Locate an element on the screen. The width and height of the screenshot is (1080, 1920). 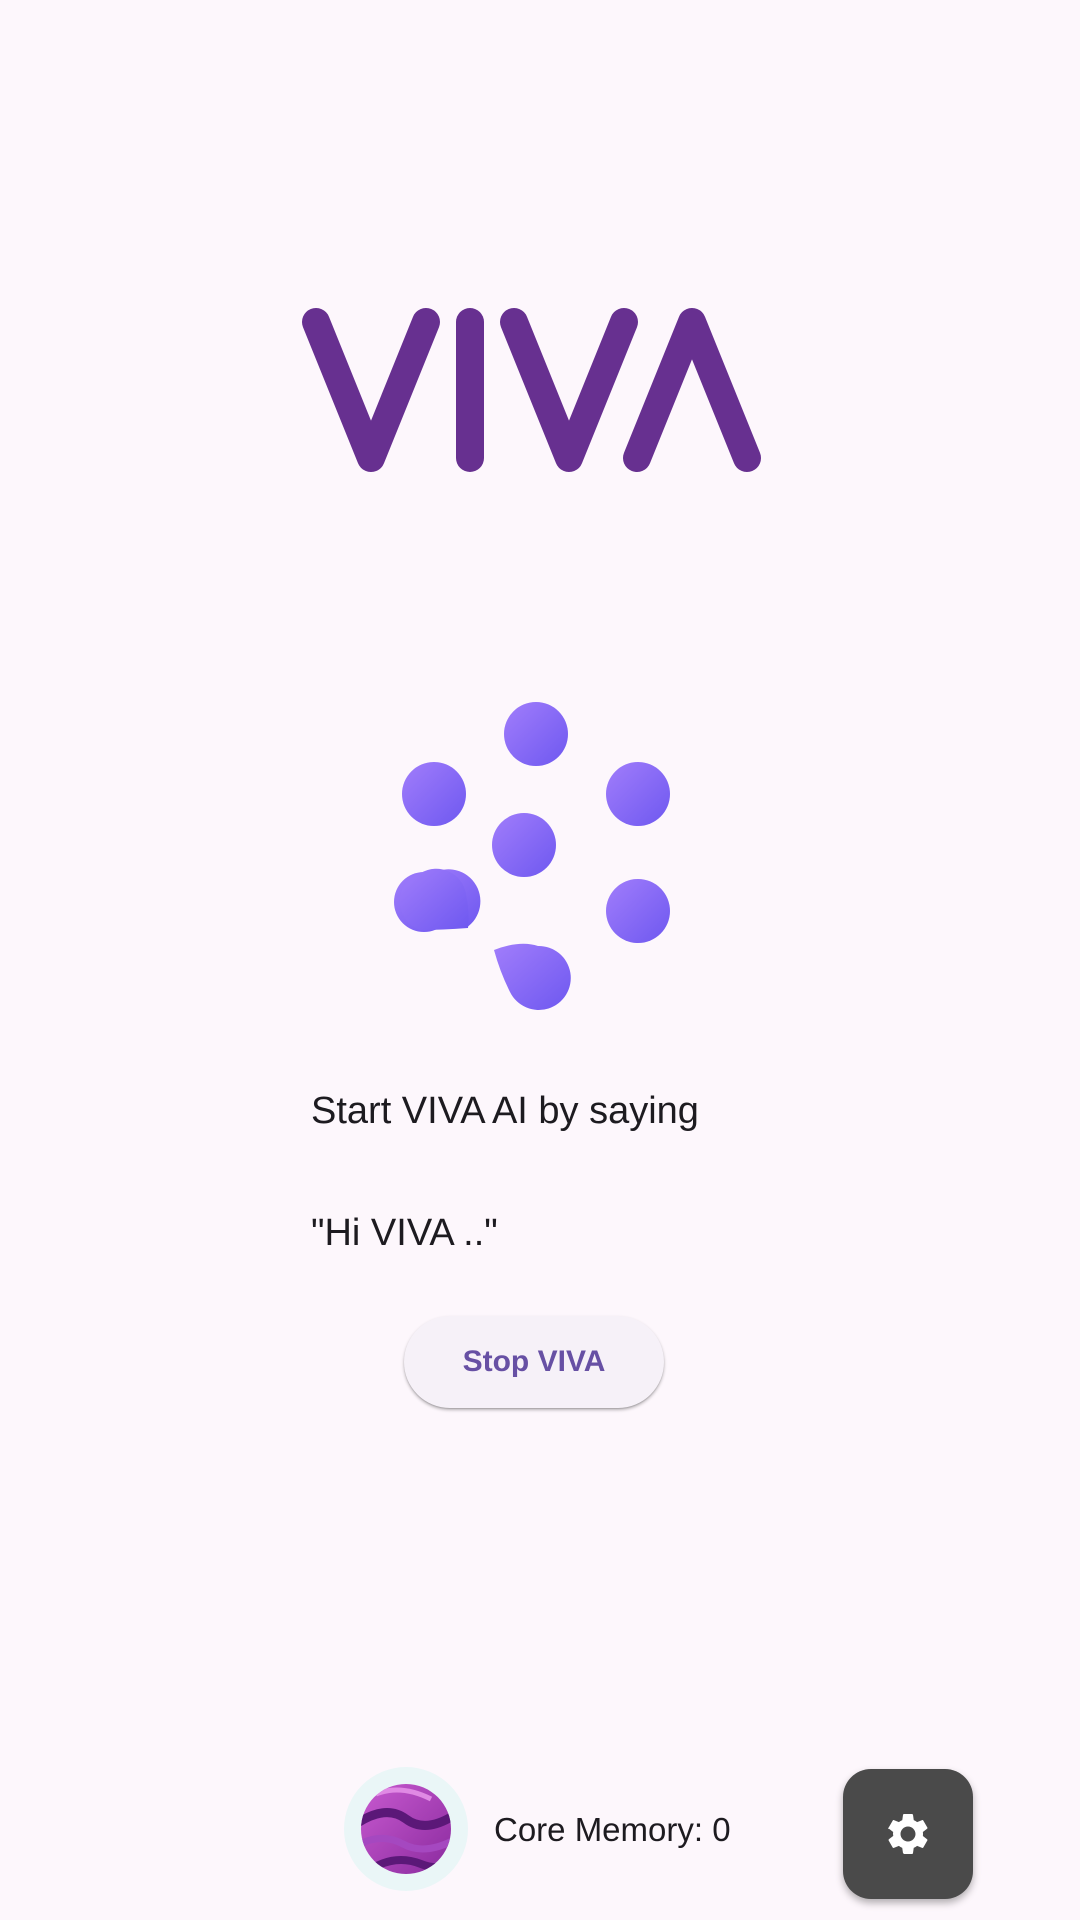
wake-phrase-text: "Hi VIVA .." is located at coordinates (404, 1233).